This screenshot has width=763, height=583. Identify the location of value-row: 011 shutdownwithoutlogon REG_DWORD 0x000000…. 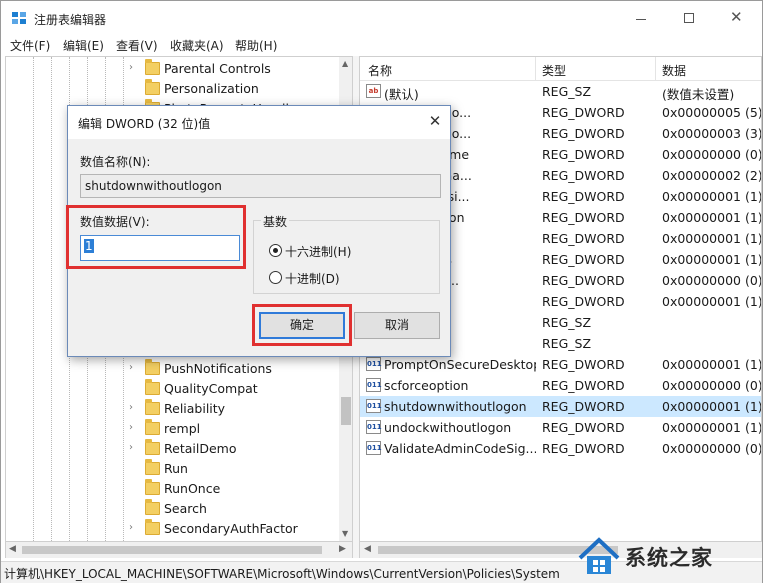
(561, 406).